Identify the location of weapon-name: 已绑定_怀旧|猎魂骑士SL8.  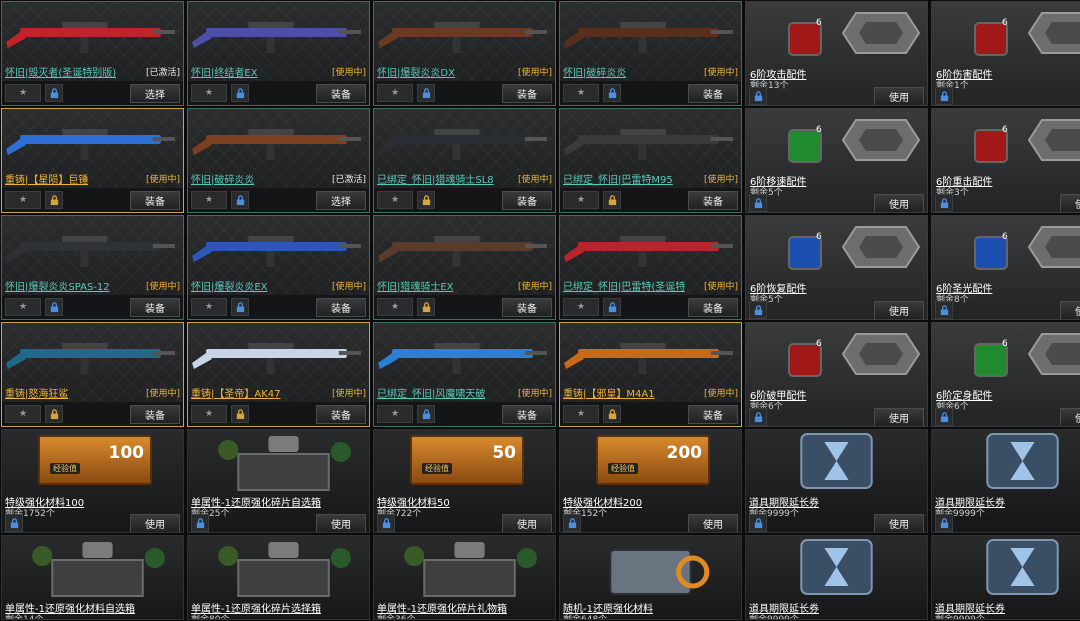
(435, 178).